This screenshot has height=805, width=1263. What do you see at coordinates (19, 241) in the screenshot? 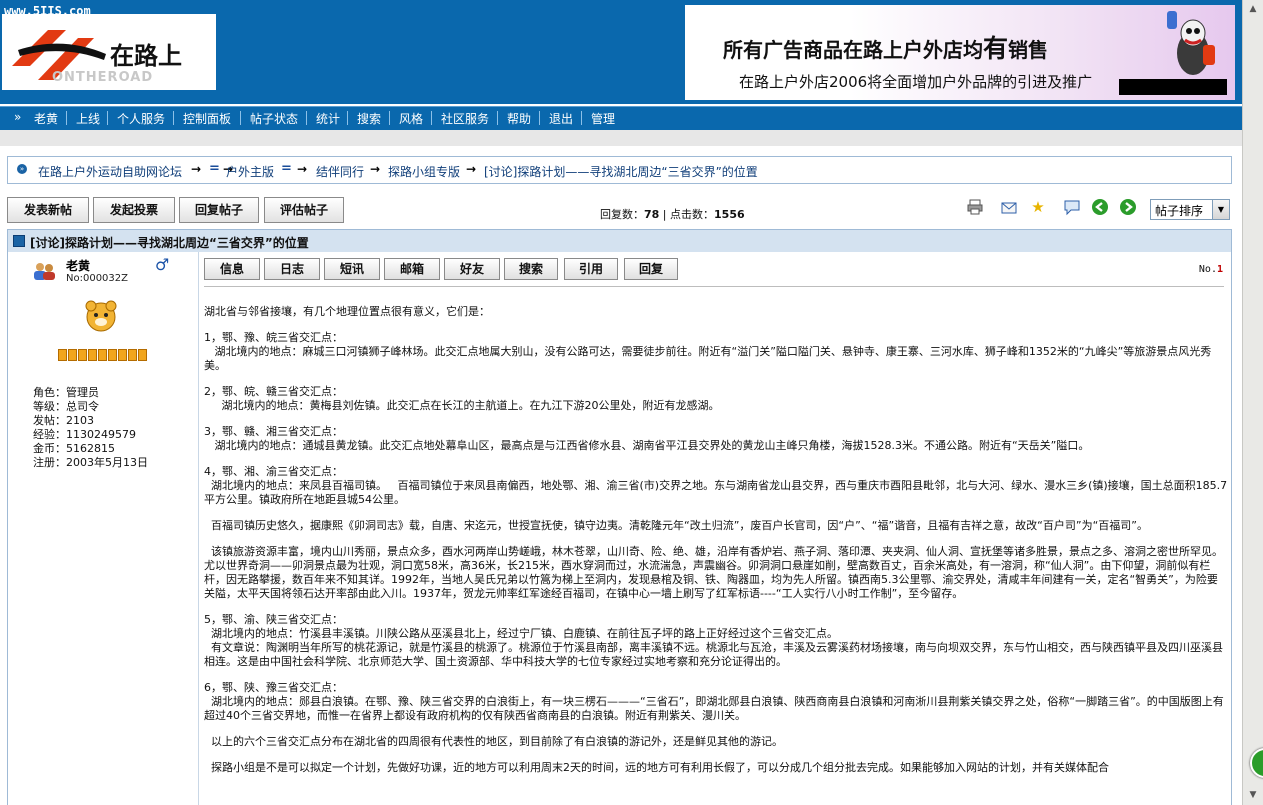
I see `thread-icon` at bounding box center [19, 241].